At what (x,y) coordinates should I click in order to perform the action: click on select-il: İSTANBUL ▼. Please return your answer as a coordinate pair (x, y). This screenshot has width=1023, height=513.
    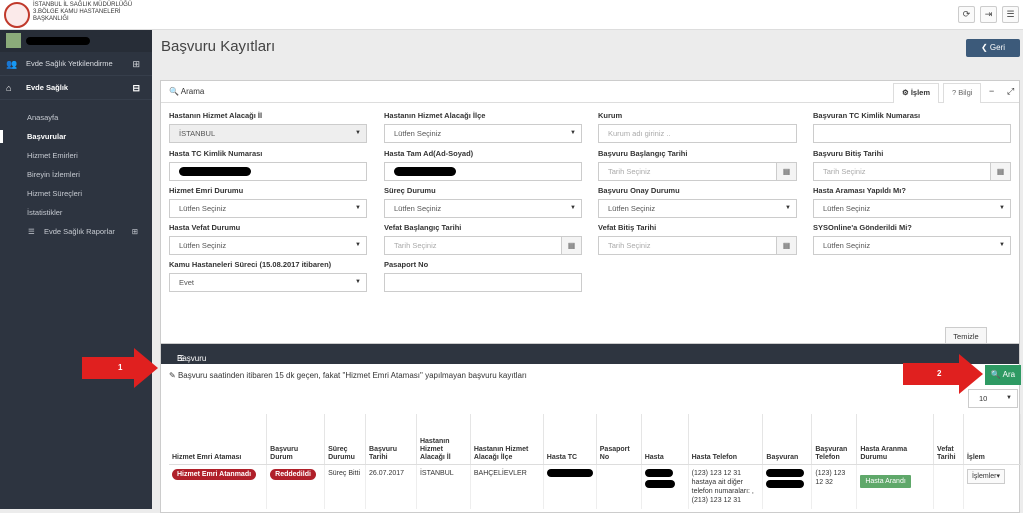
    Looking at the image, I should click on (268, 133).